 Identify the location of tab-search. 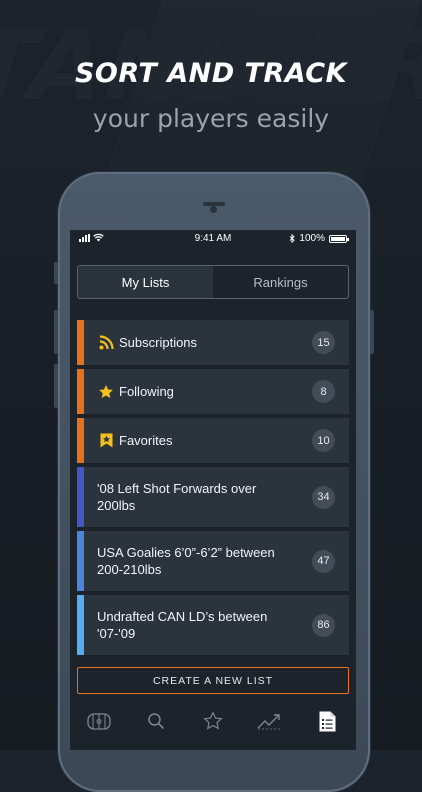
(156, 721).